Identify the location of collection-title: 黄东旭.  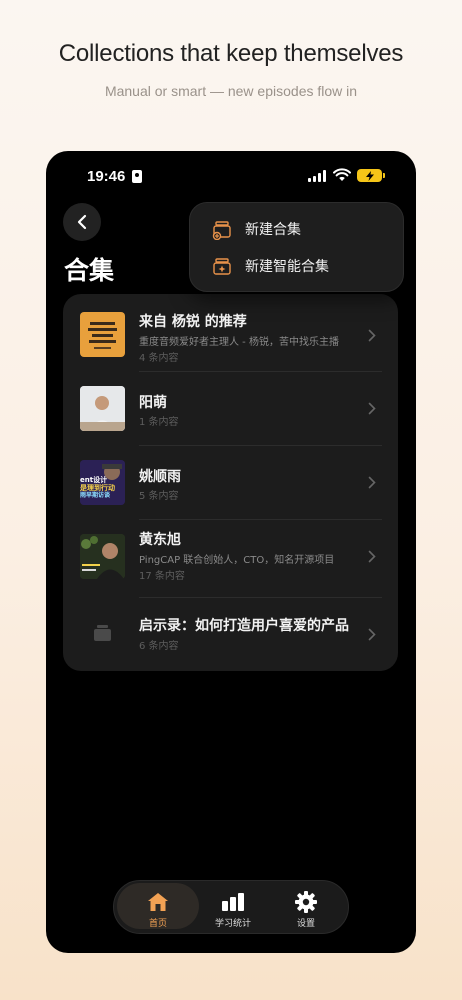
(160, 540).